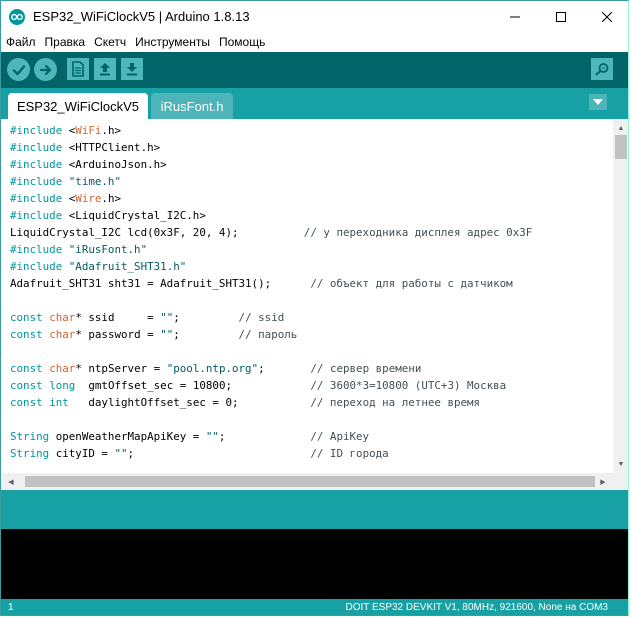 Image resolution: width=630 pixels, height=617 pixels. I want to click on arduino-logo-icon, so click(17, 17).